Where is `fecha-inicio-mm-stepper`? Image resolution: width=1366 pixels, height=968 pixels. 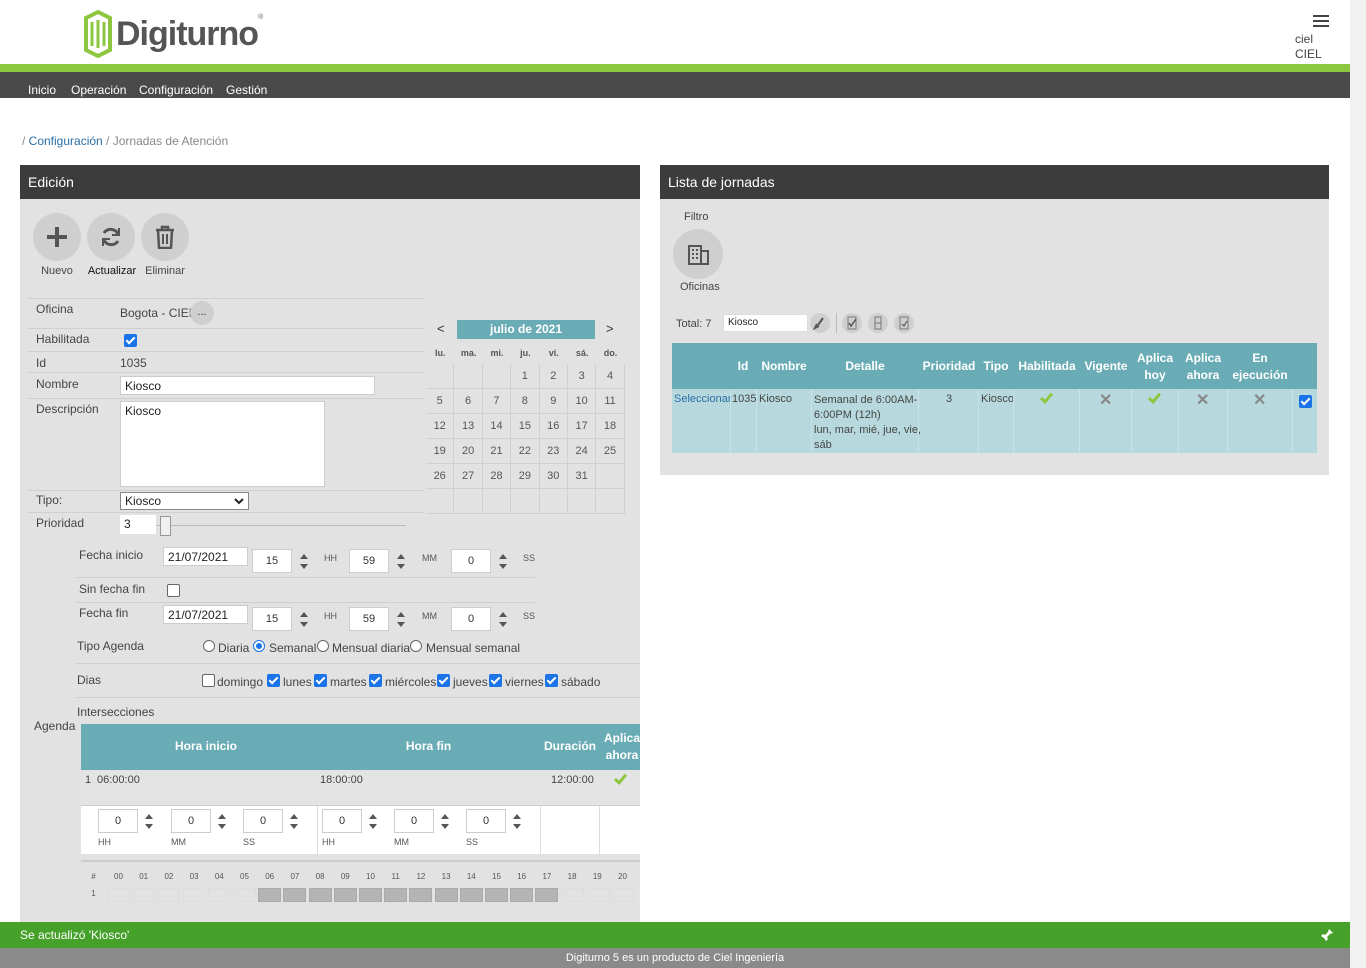 fecha-inicio-mm-stepper is located at coordinates (401, 561).